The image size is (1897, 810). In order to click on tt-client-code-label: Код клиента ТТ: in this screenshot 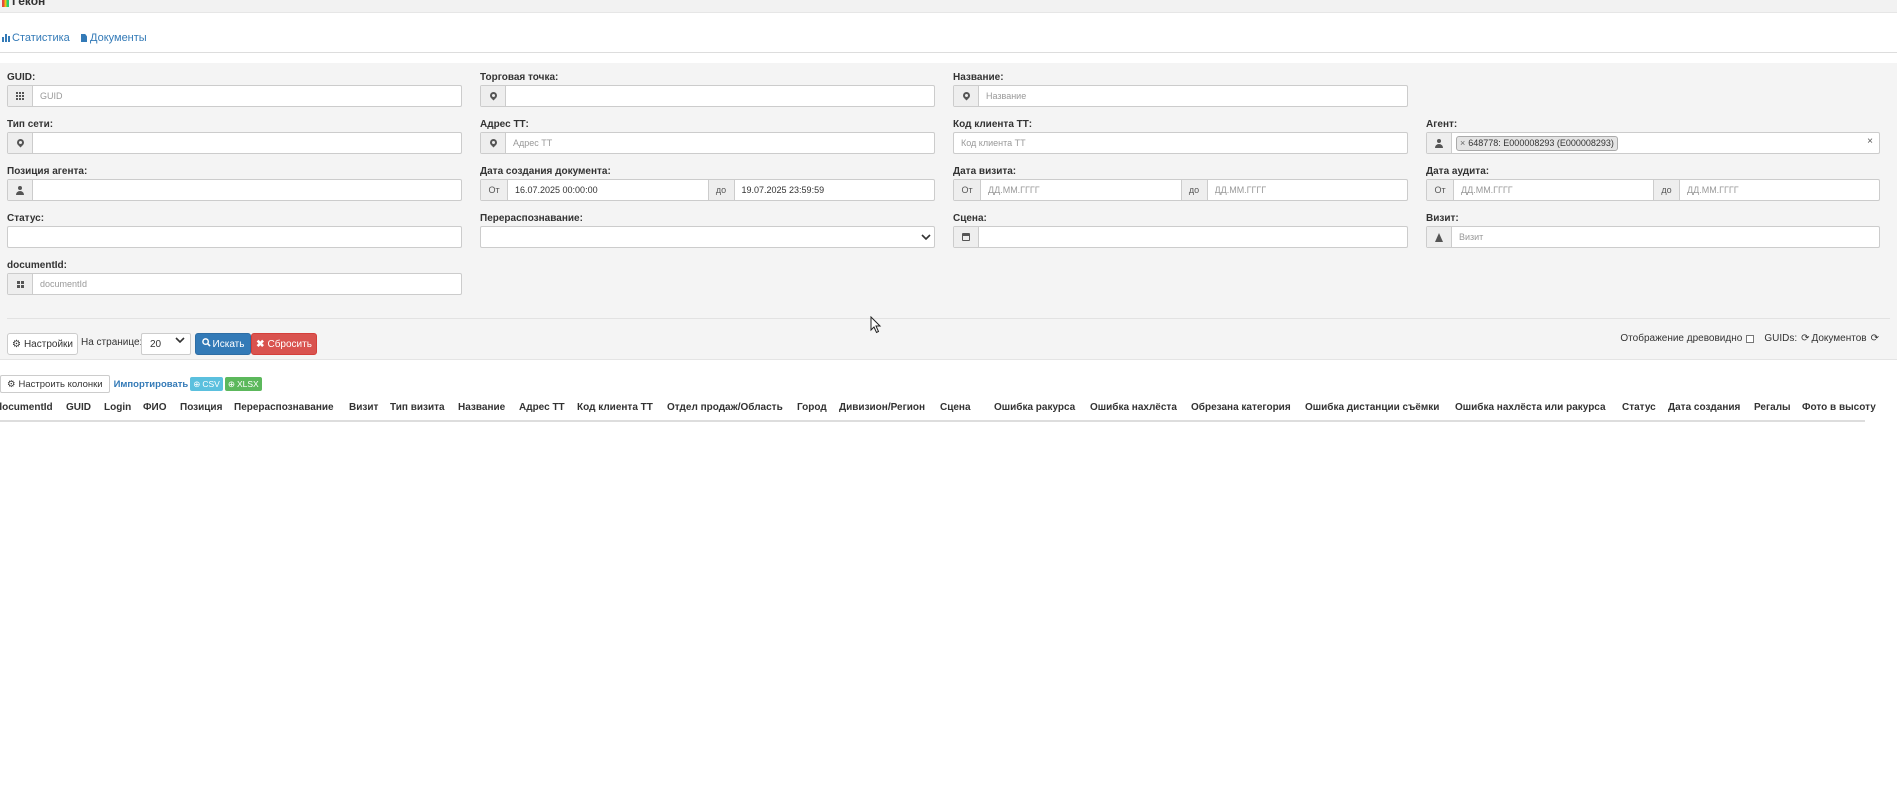, I will do `click(993, 124)`.